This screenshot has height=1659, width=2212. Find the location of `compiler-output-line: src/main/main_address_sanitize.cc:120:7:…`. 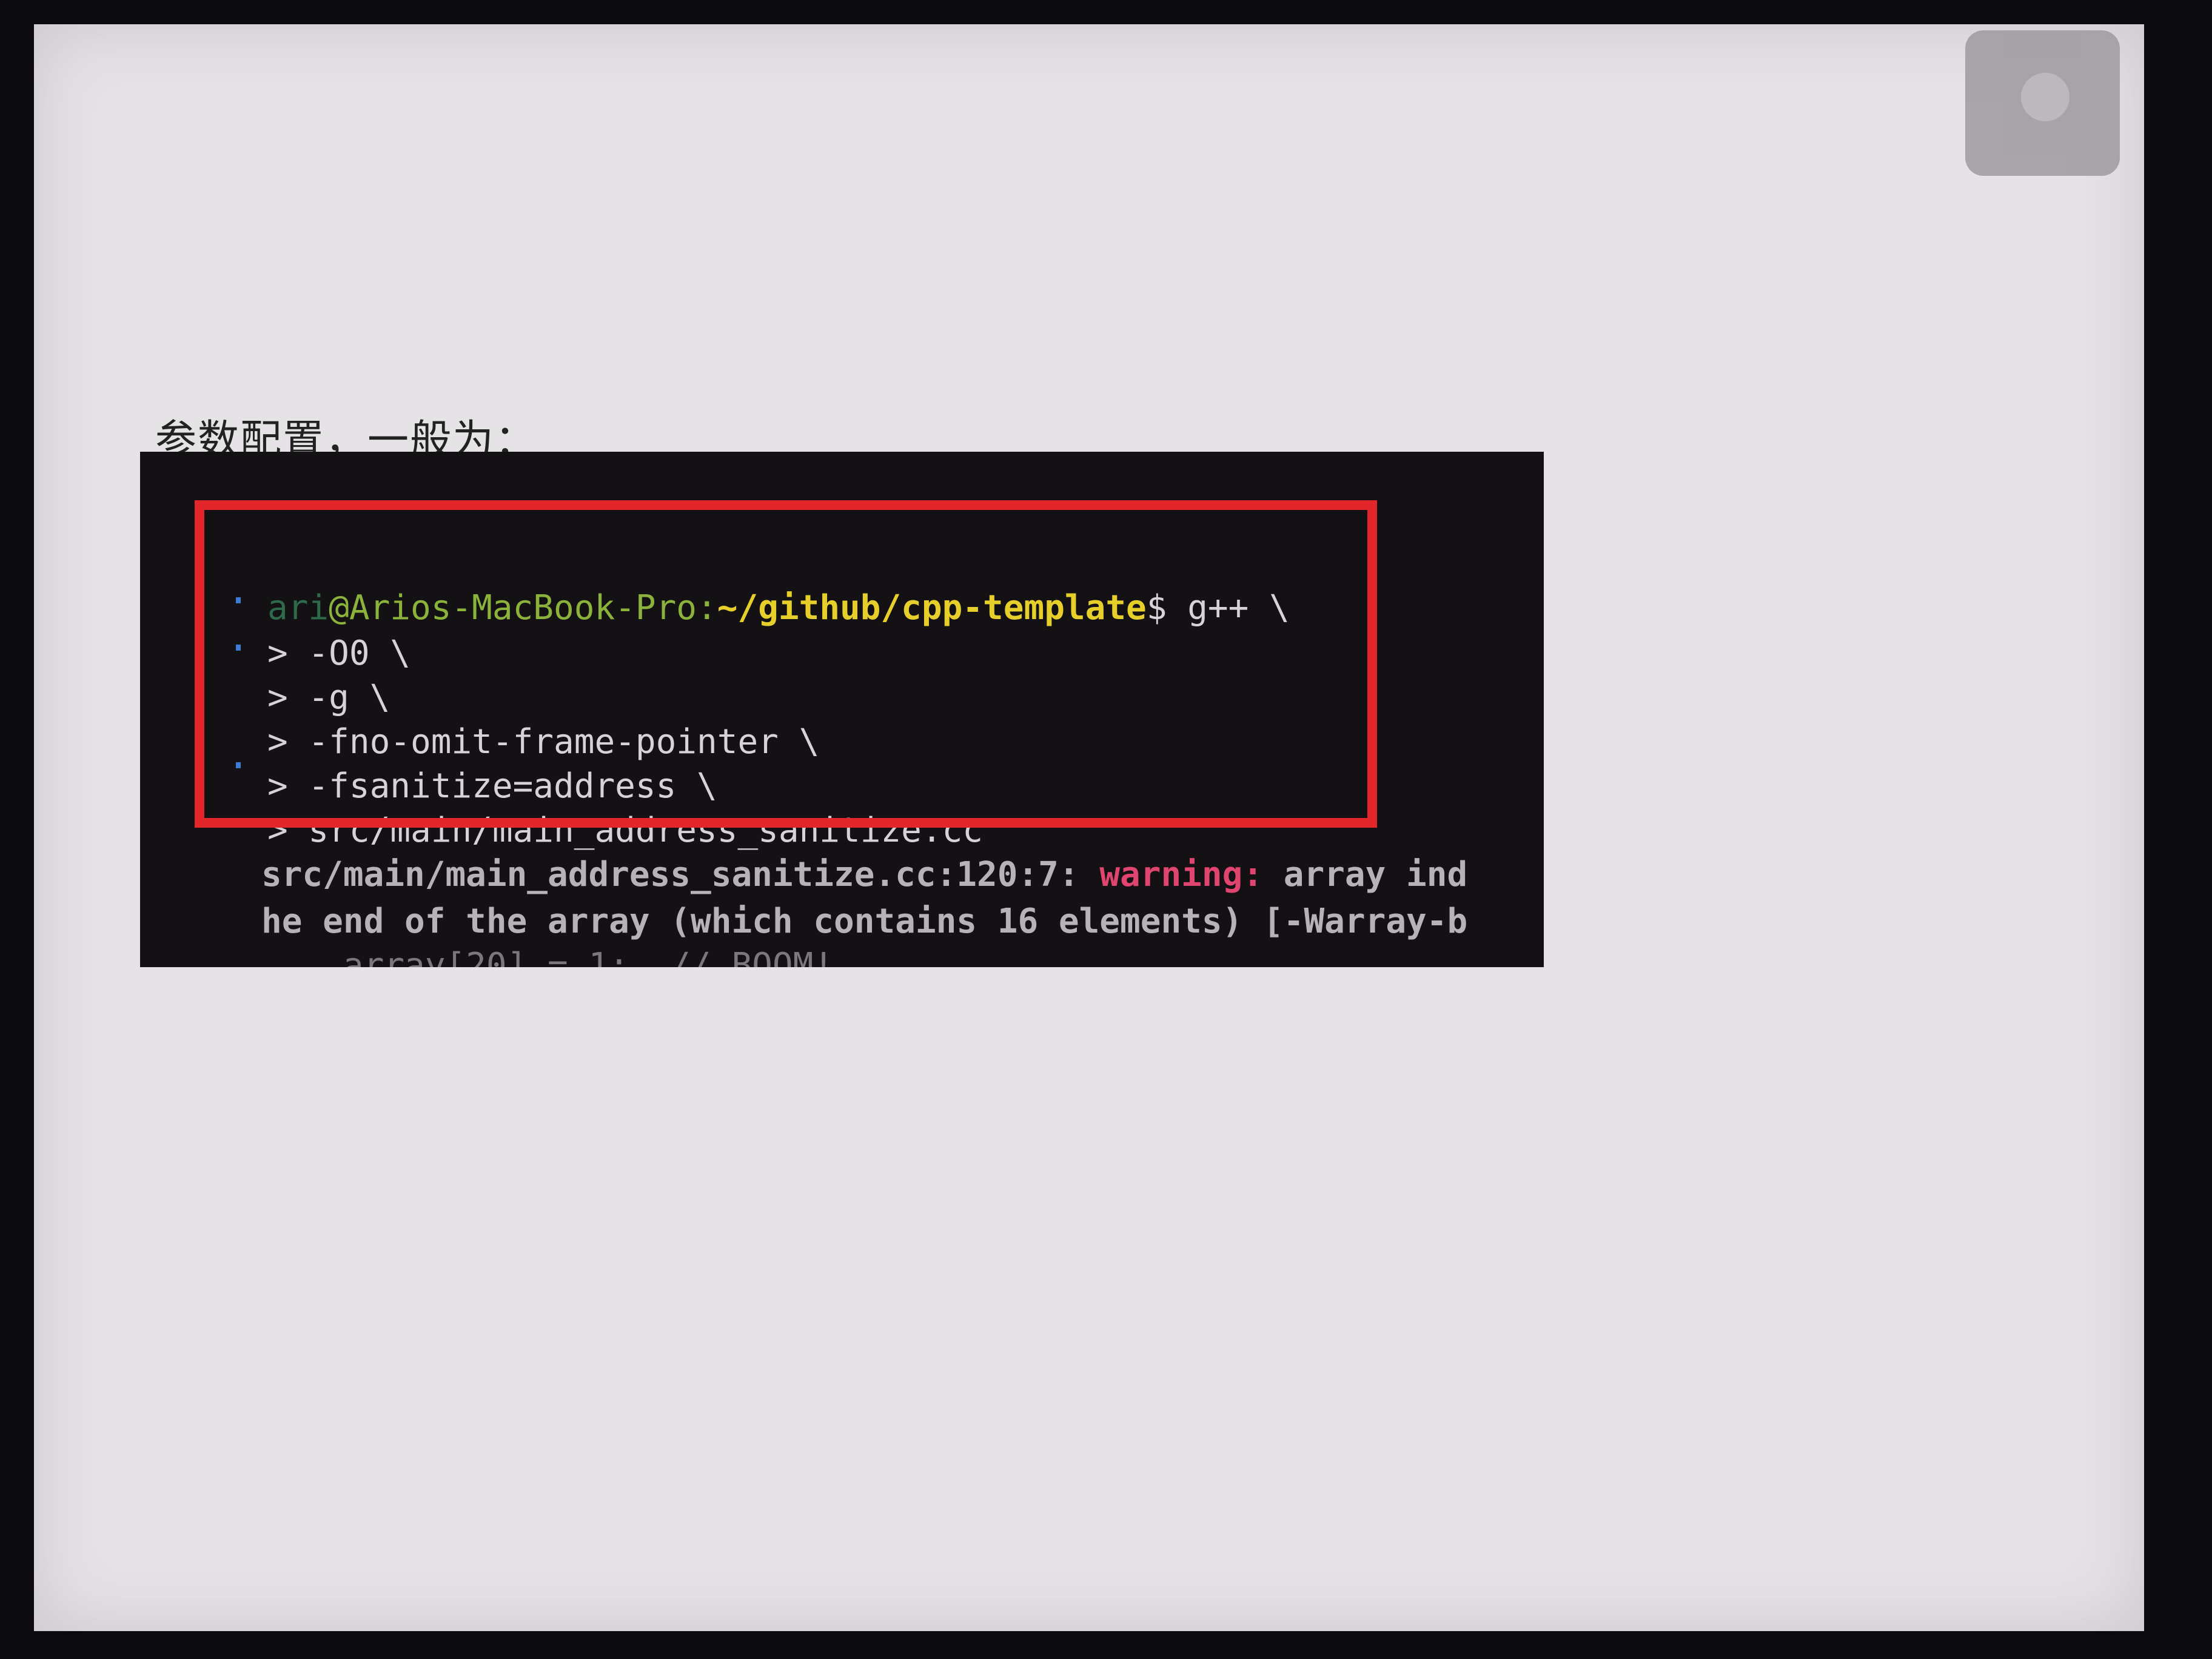

compiler-output-line: src/main/main_address_sanitize.cc:120:7:… is located at coordinates (864, 875).